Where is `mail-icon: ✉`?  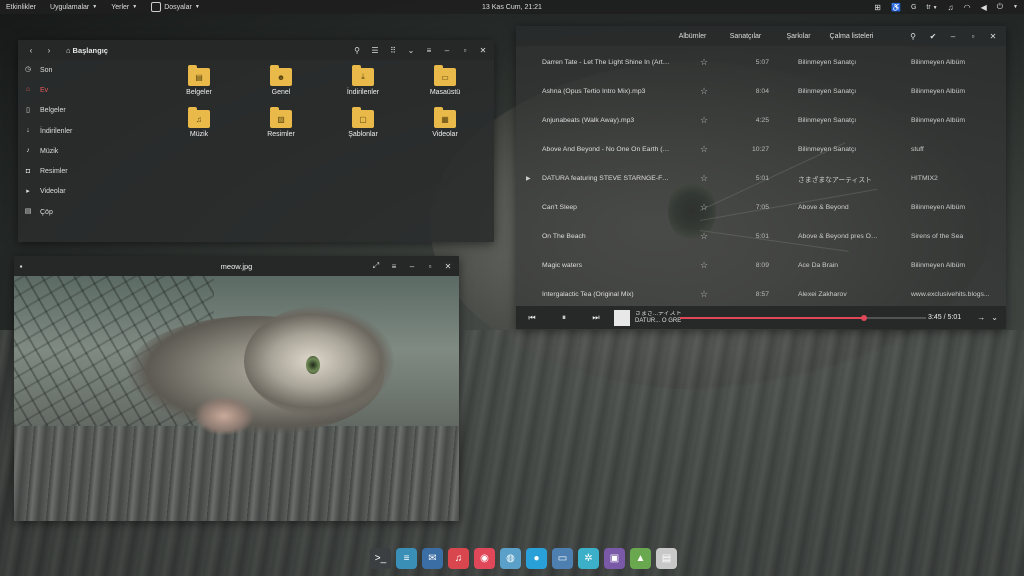 mail-icon: ✉ is located at coordinates (432, 558).